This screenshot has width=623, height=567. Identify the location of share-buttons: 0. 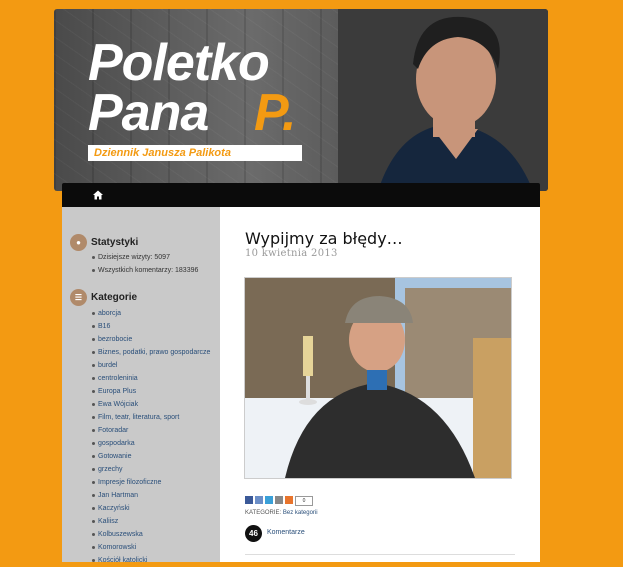
(279, 501).